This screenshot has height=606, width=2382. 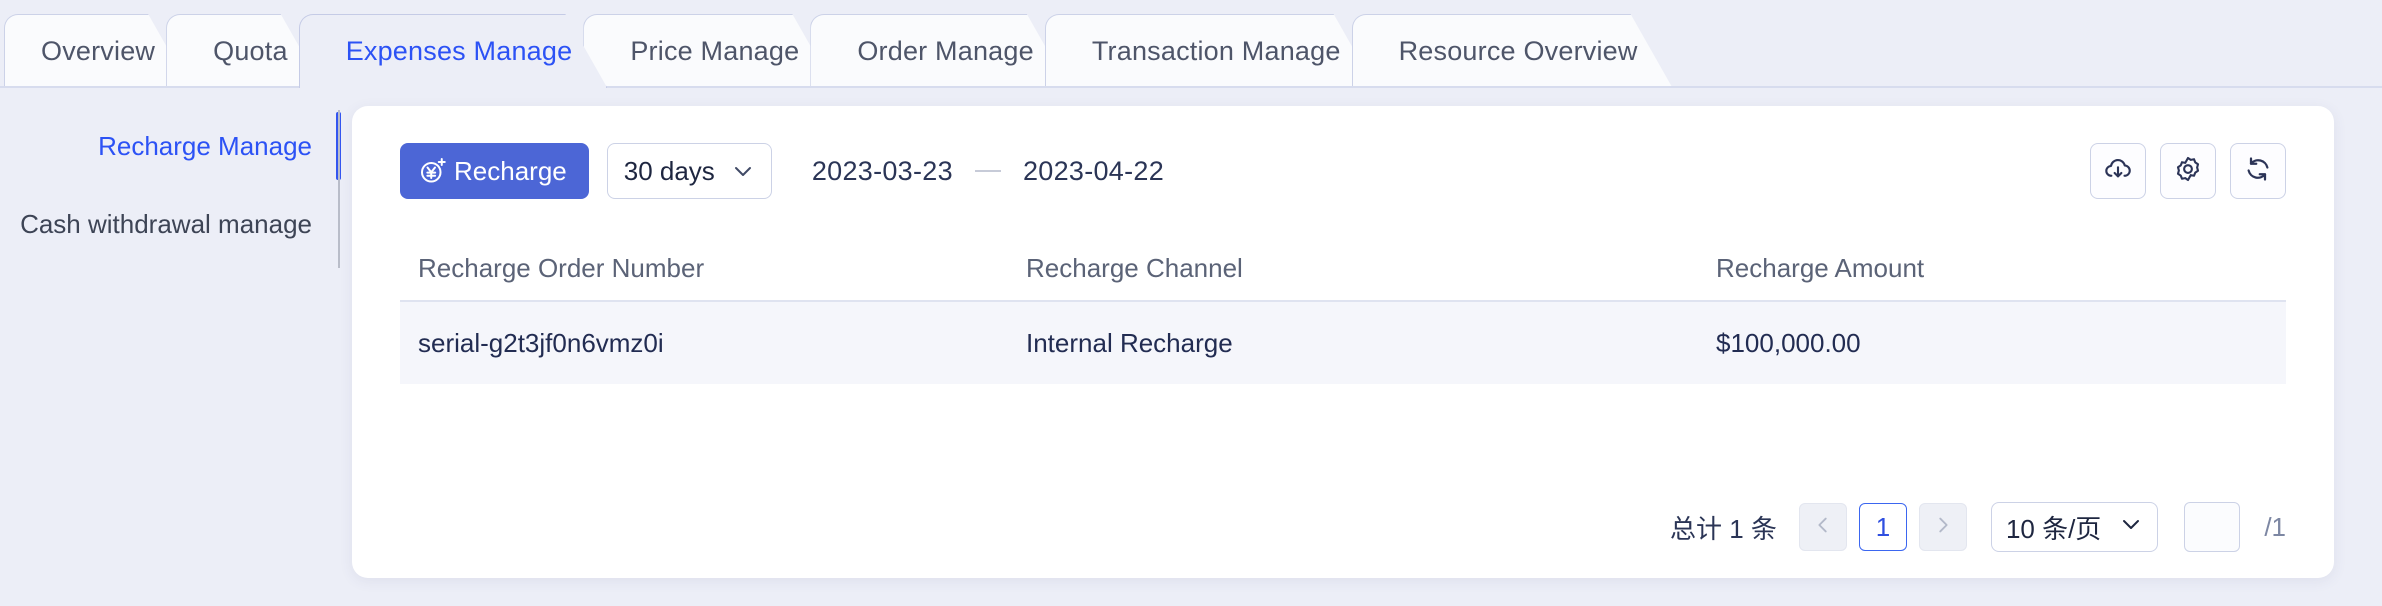 What do you see at coordinates (205, 145) in the screenshot?
I see `sidebar-item-label: Recharge Manage` at bounding box center [205, 145].